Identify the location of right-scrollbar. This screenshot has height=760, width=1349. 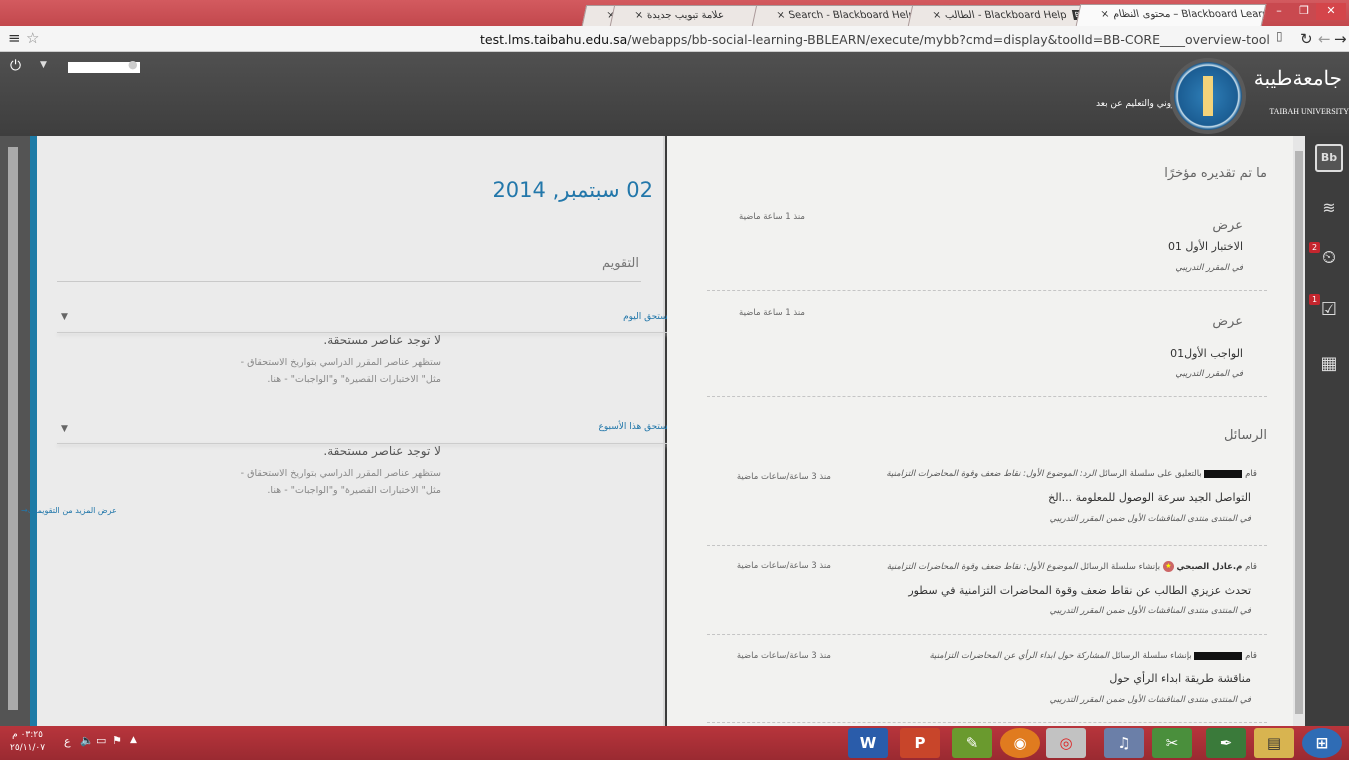
(1299, 431).